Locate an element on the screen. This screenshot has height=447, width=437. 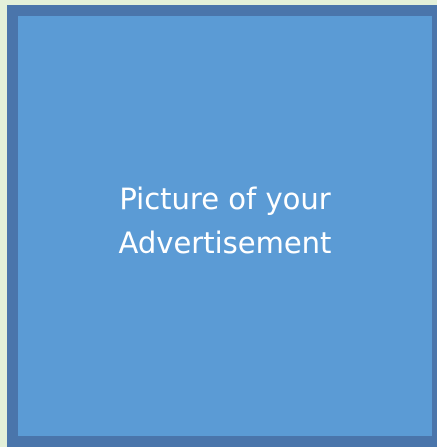
advertisement-text: Picture of your Advertisement is located at coordinates (225, 221).